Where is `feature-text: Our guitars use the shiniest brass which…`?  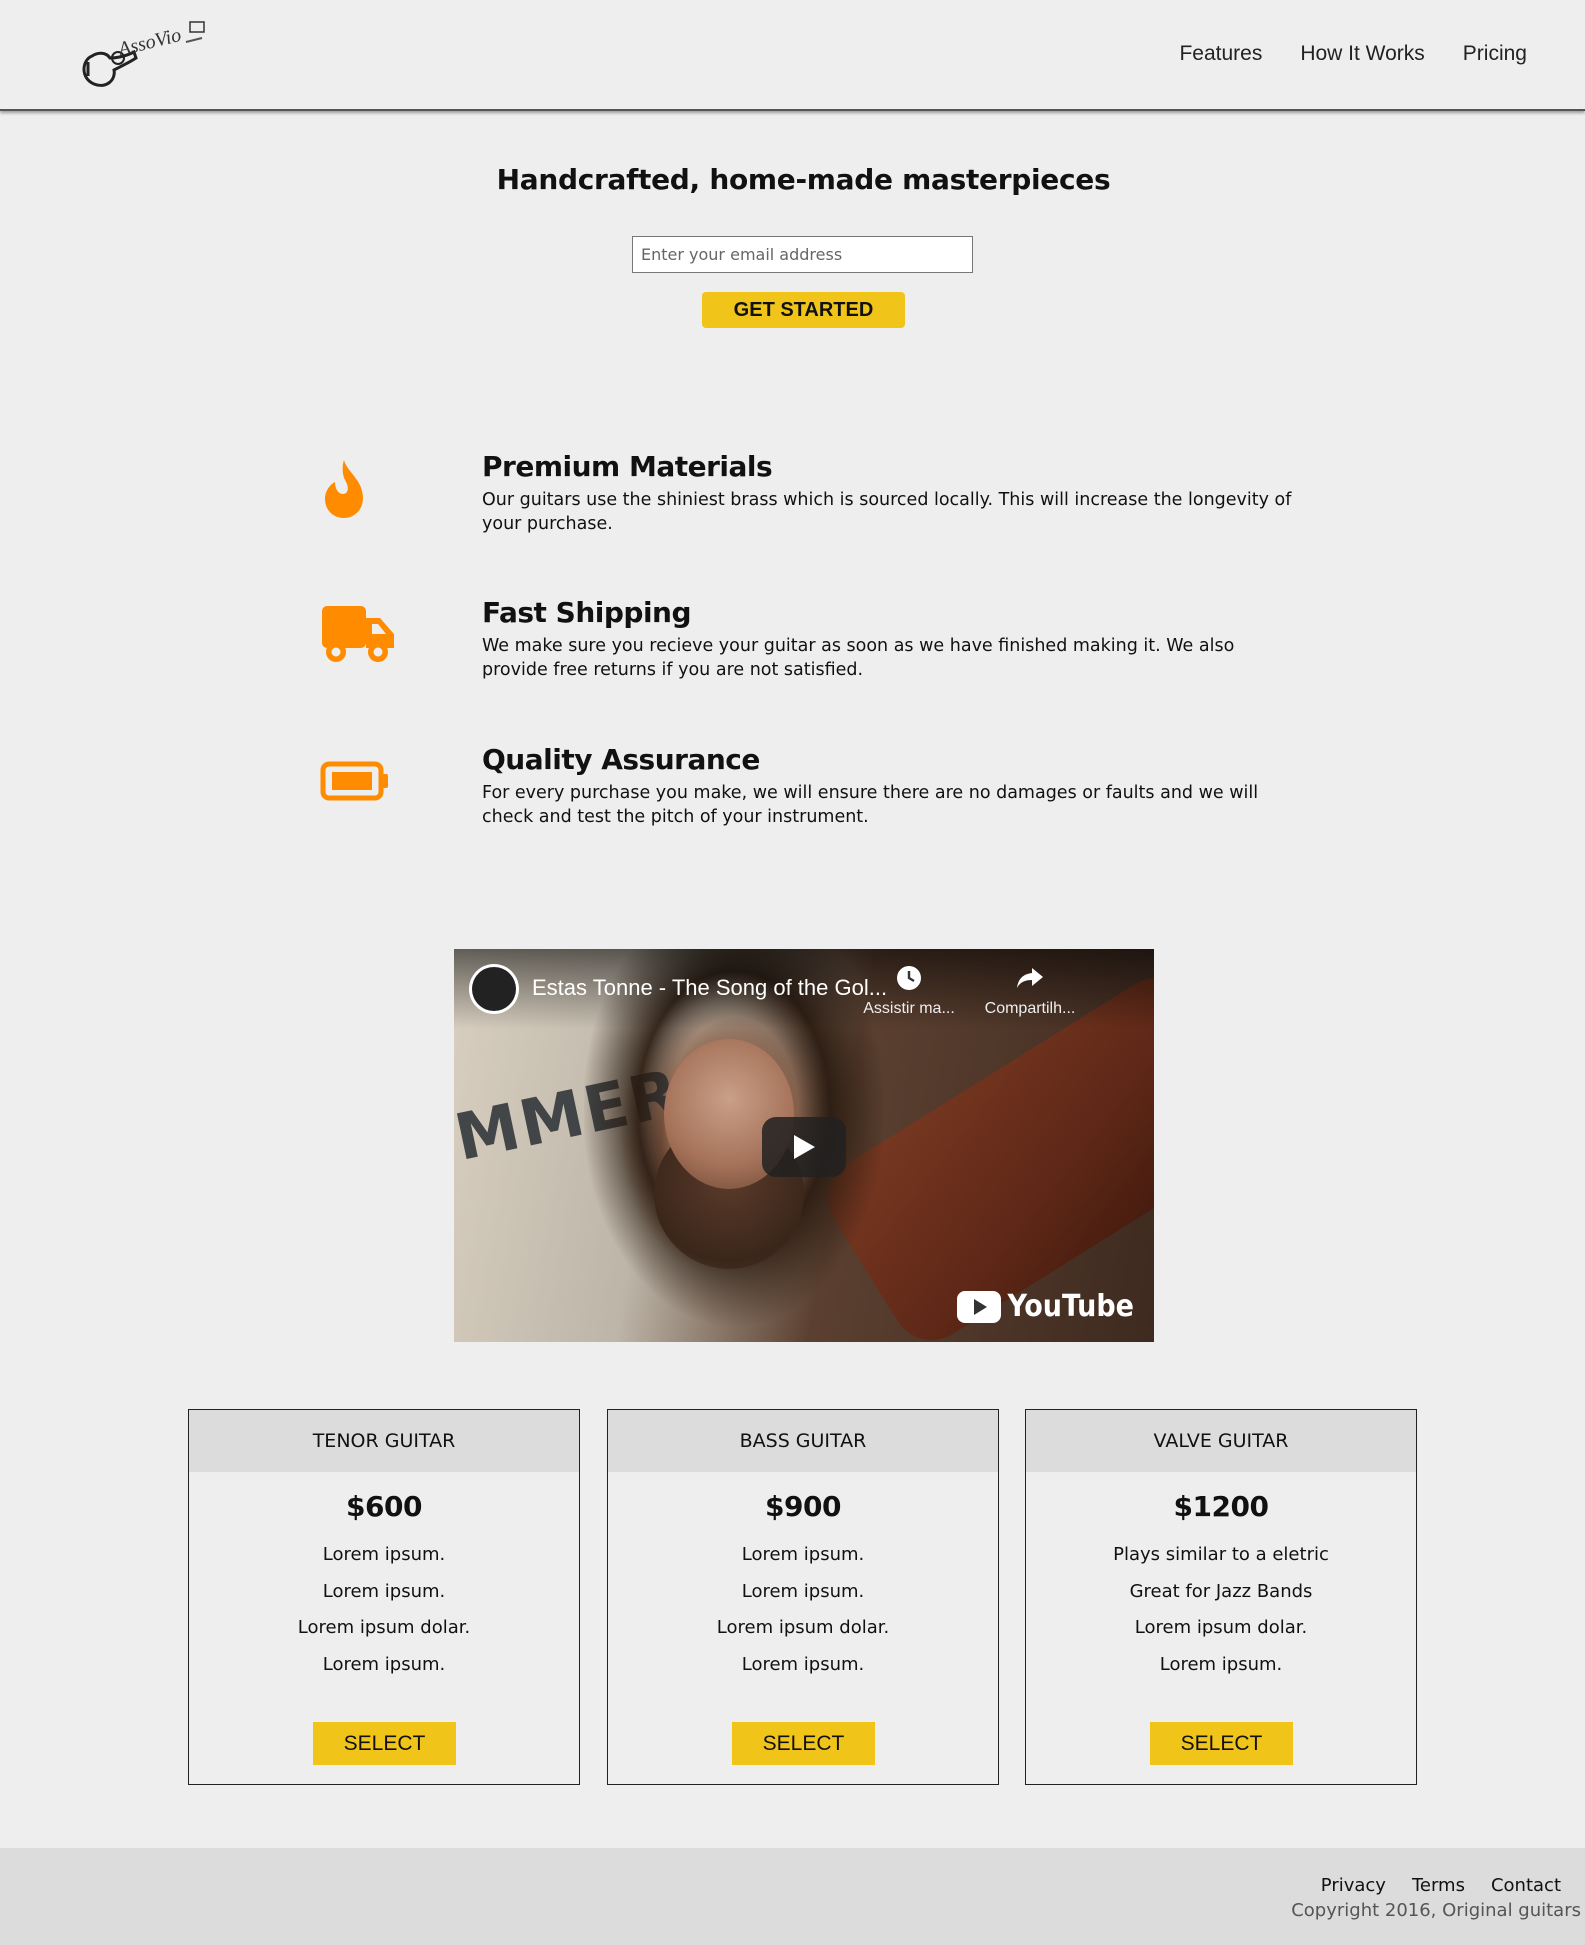 feature-text: Our guitars use the shiniest brass which… is located at coordinates (887, 512).